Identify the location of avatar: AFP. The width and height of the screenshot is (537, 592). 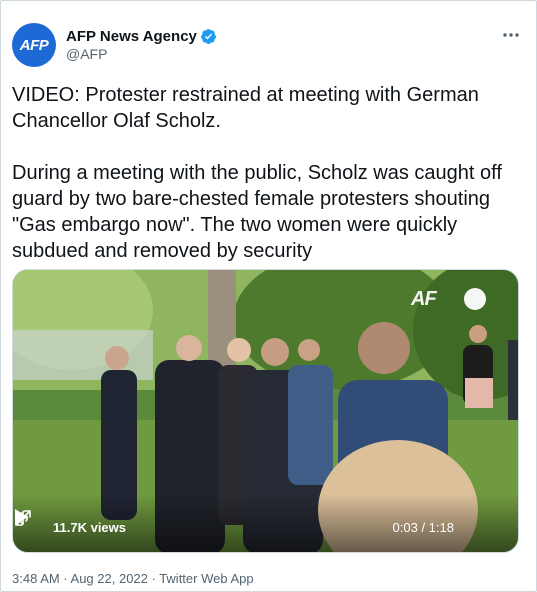
(34, 45).